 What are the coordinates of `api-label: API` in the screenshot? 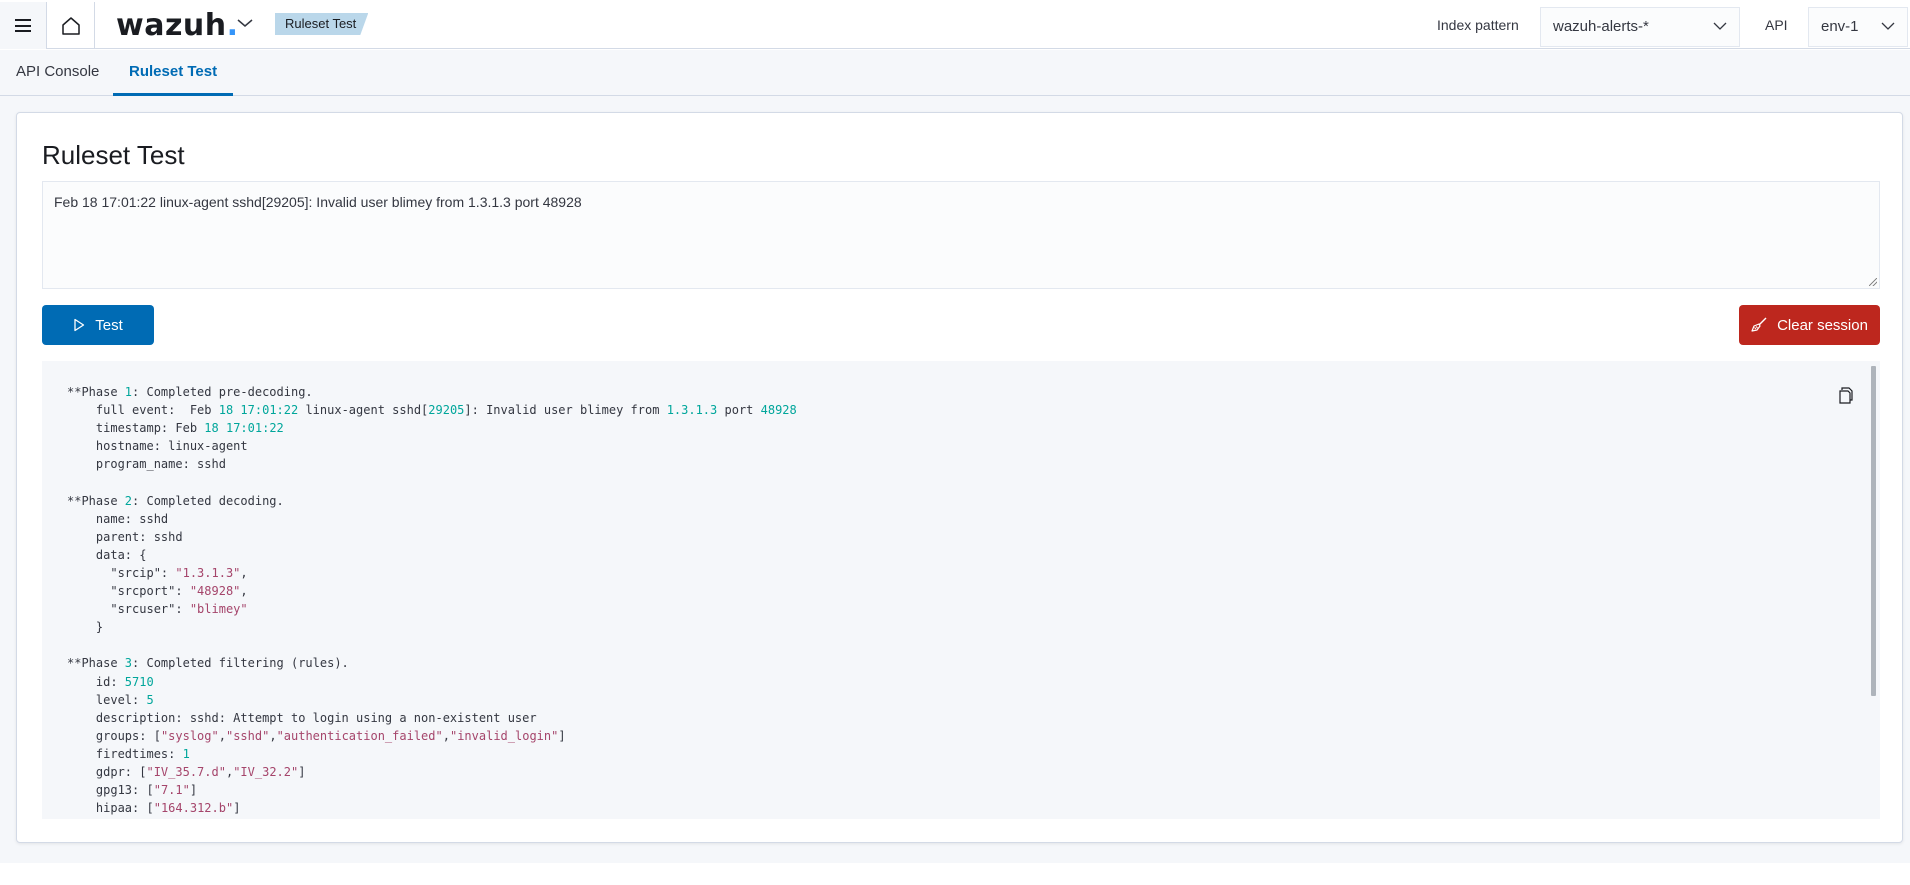 It's located at (1776, 25).